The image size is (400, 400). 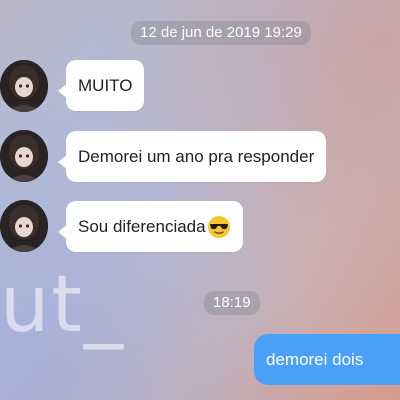 I want to click on date-separator: 12 de jun de 2019 19:29, so click(x=221, y=33).